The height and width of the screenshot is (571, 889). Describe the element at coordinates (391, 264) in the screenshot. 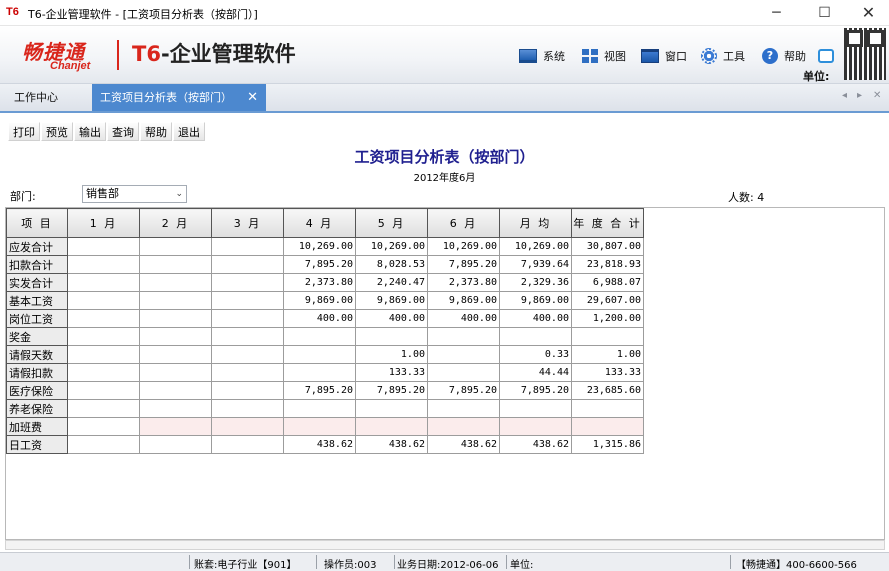

I see `cell-m5: 8,028.53` at that location.